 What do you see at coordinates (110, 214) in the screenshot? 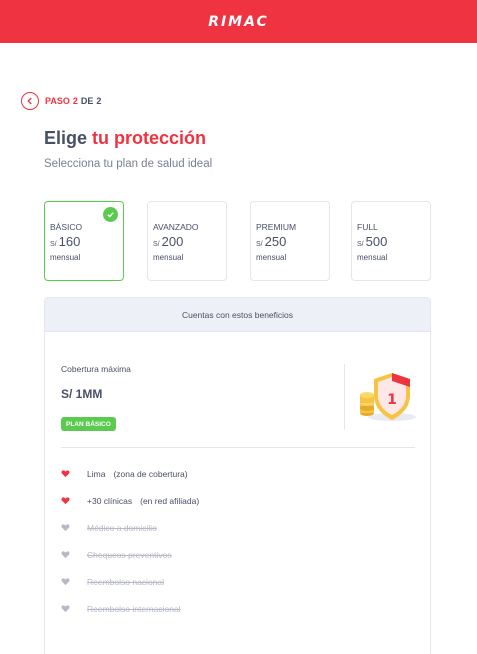
I see `check-circle-icon` at bounding box center [110, 214].